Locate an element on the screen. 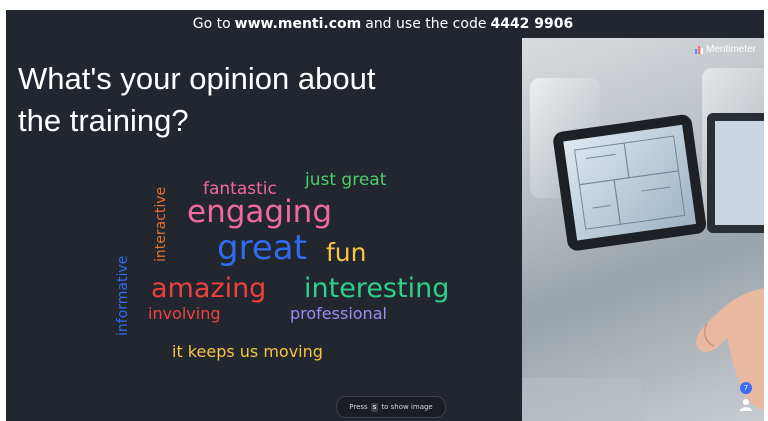  question-line-2: the training? is located at coordinates (103, 120).